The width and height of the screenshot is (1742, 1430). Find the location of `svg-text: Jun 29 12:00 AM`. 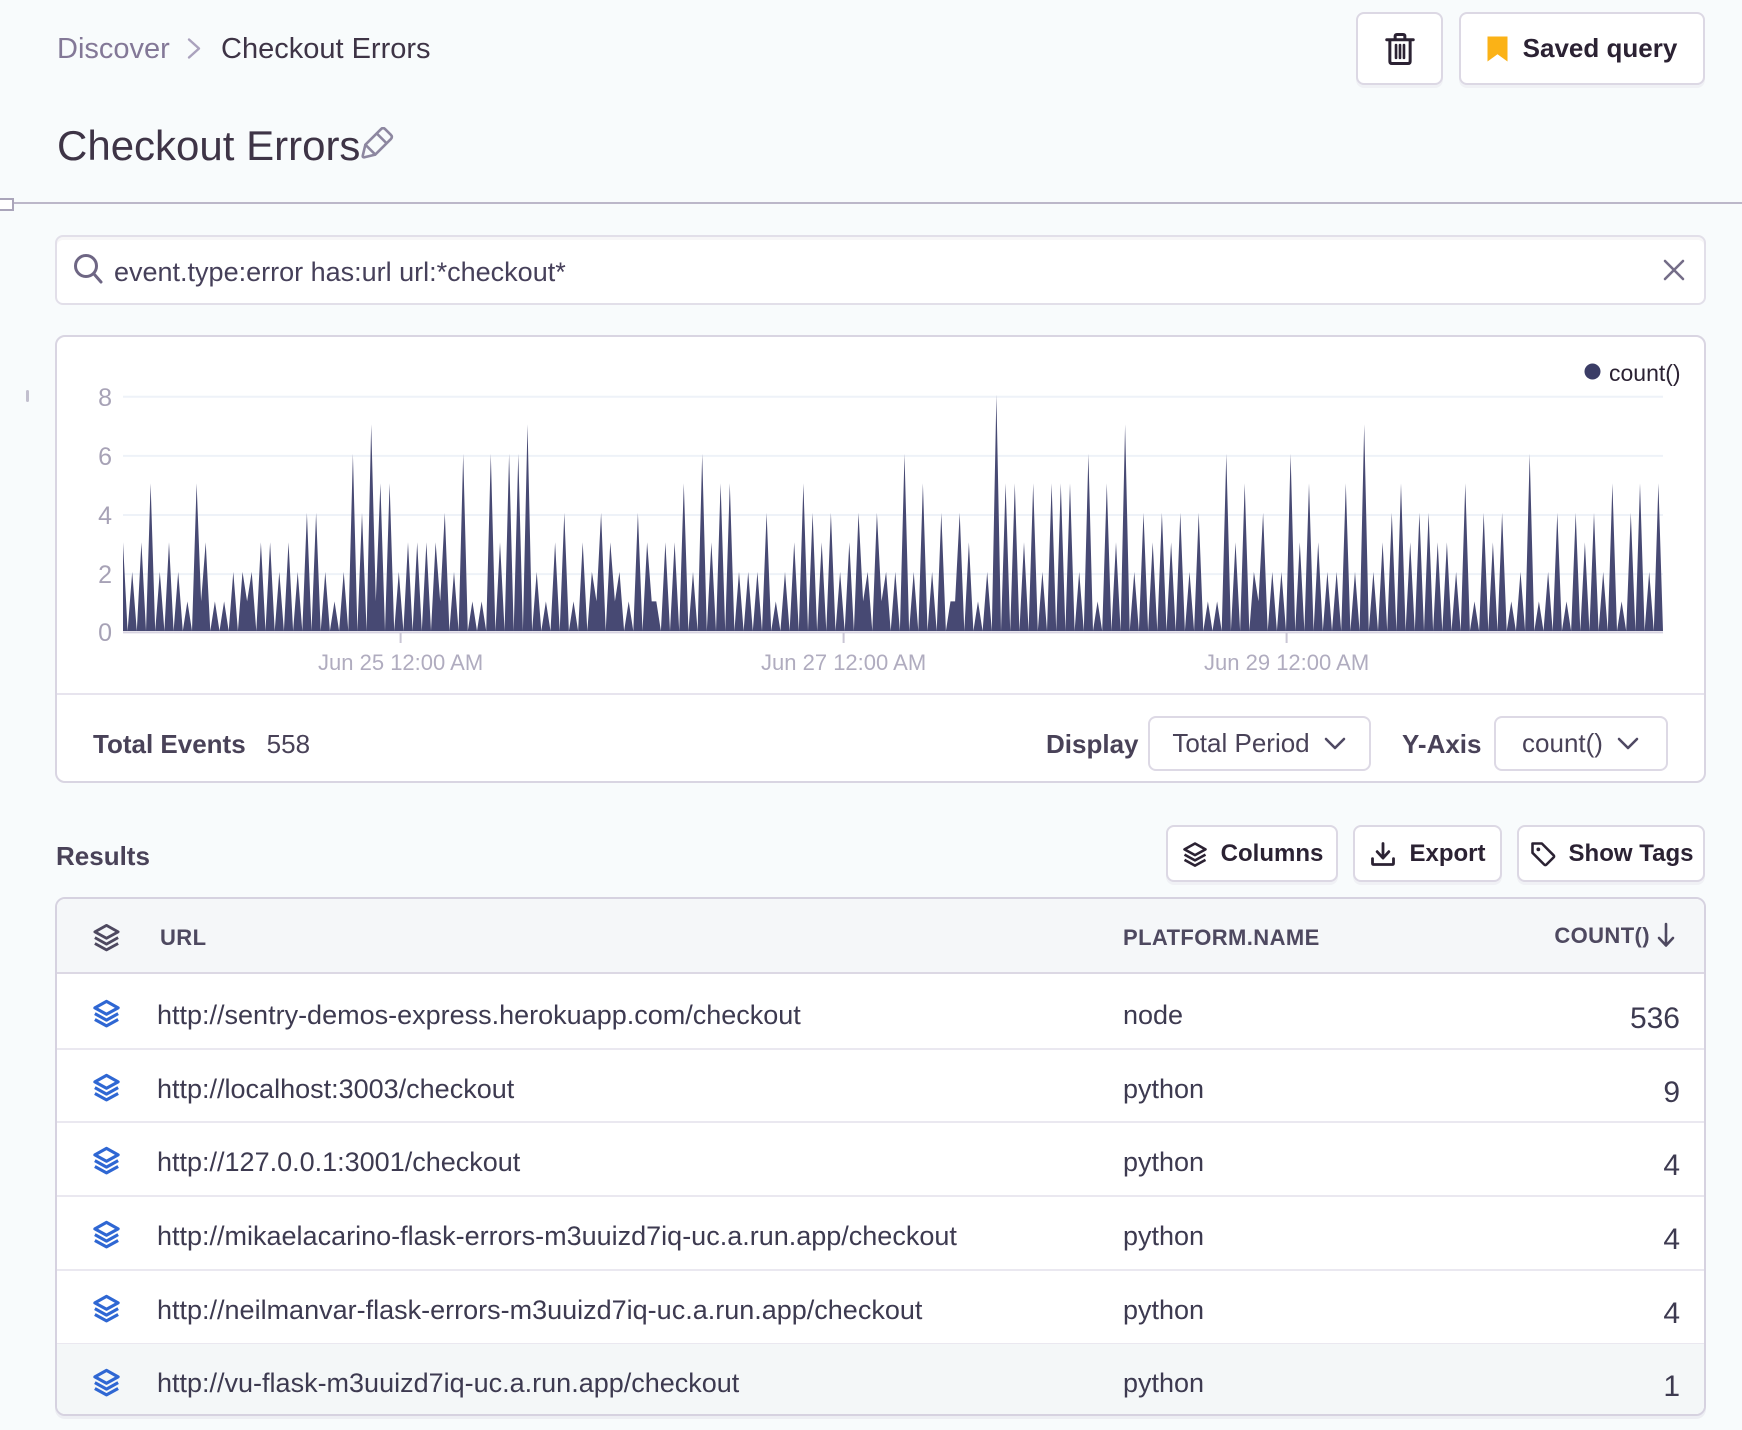

svg-text: Jun 29 12:00 AM is located at coordinates (1286, 662).